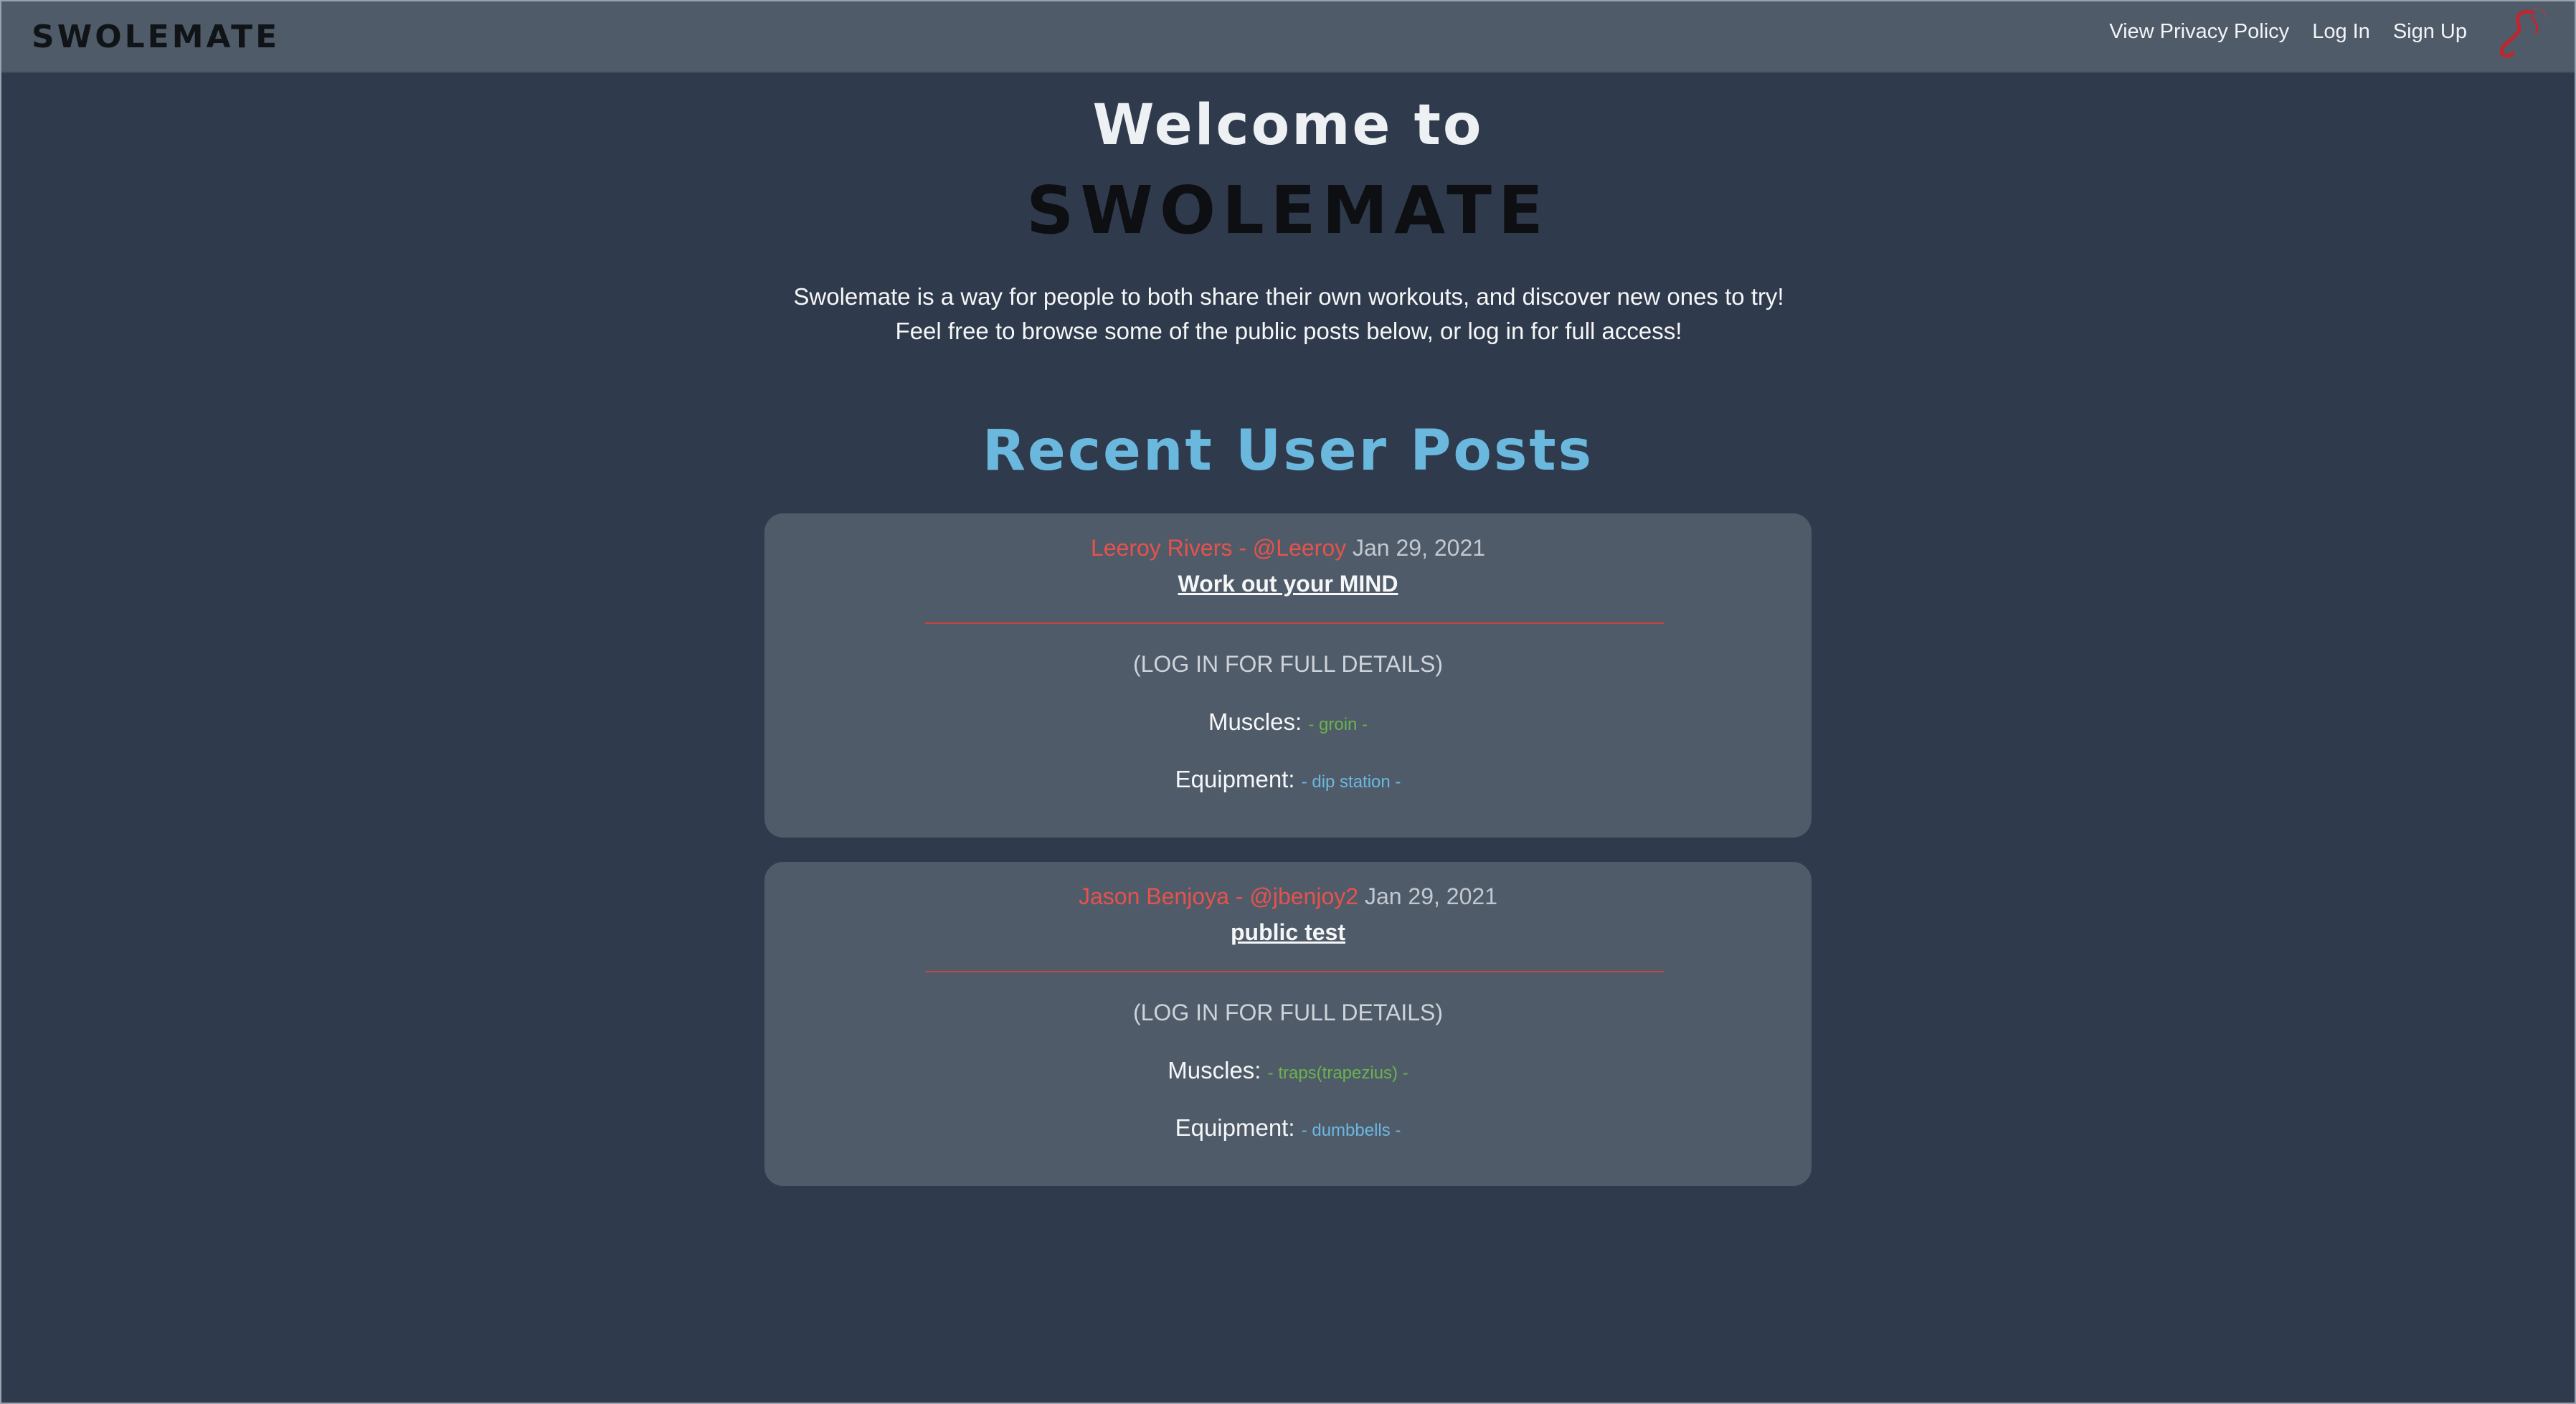  I want to click on recent-posts-heading: Recent User Posts, so click(1288, 451).